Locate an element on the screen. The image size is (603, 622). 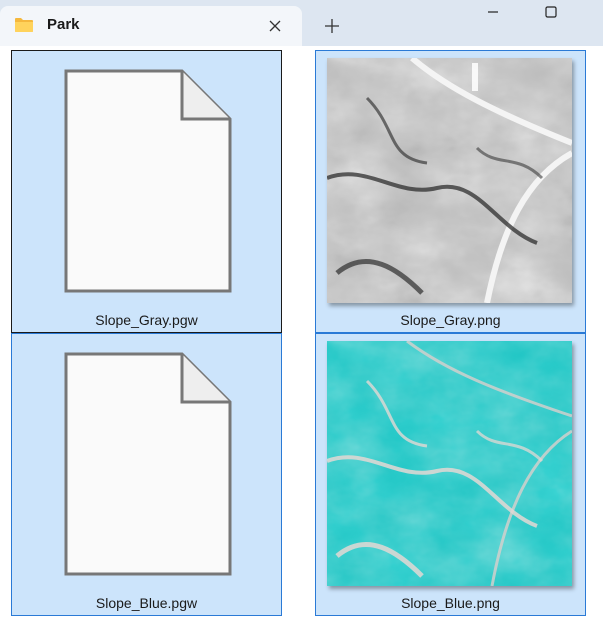
maximize-icon is located at coordinates (551, 13).